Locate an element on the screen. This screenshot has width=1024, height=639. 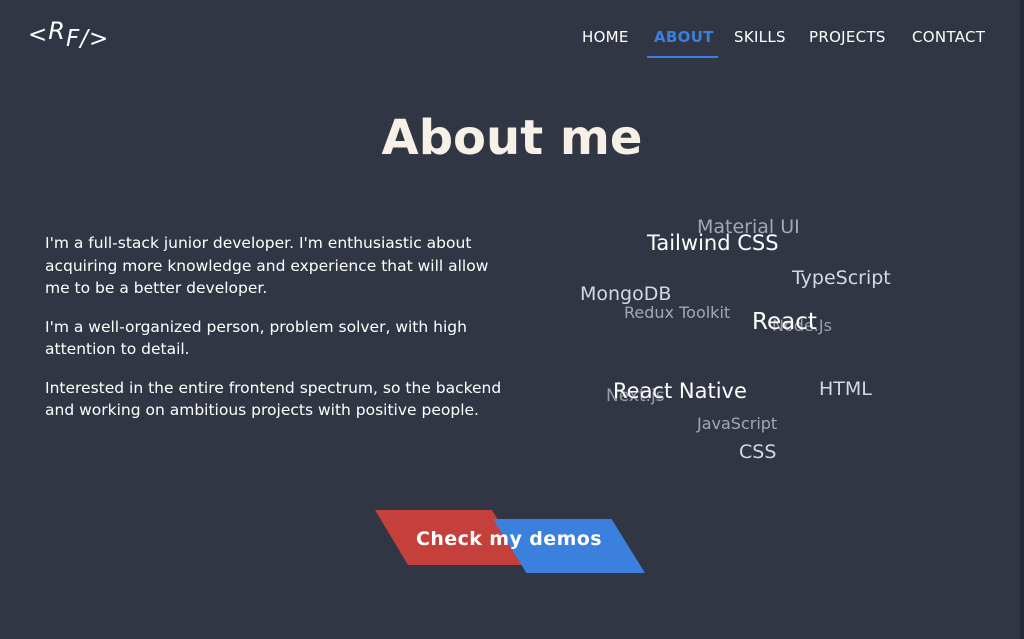
check-demos-button: Check my demos is located at coordinates (510, 541).